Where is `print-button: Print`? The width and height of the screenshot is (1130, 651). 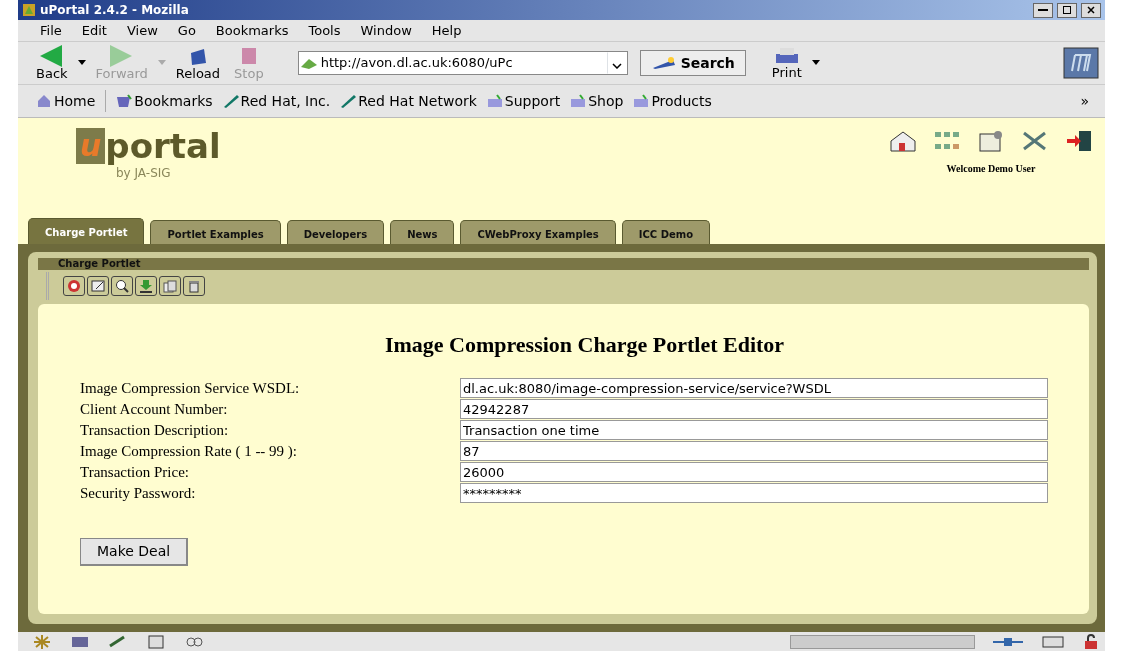
print-button: Print is located at coordinates (786, 63).